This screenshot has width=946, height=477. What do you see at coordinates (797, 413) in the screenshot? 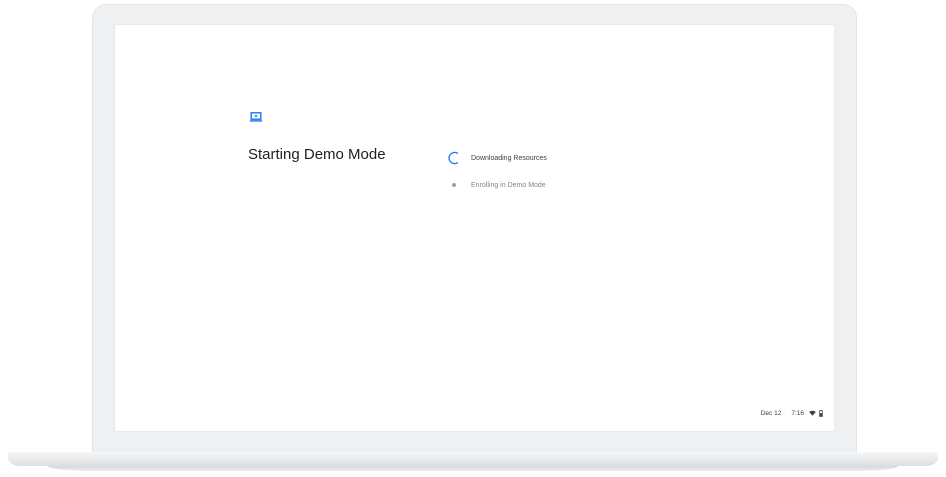
I see `tray-time: 7:16` at bounding box center [797, 413].